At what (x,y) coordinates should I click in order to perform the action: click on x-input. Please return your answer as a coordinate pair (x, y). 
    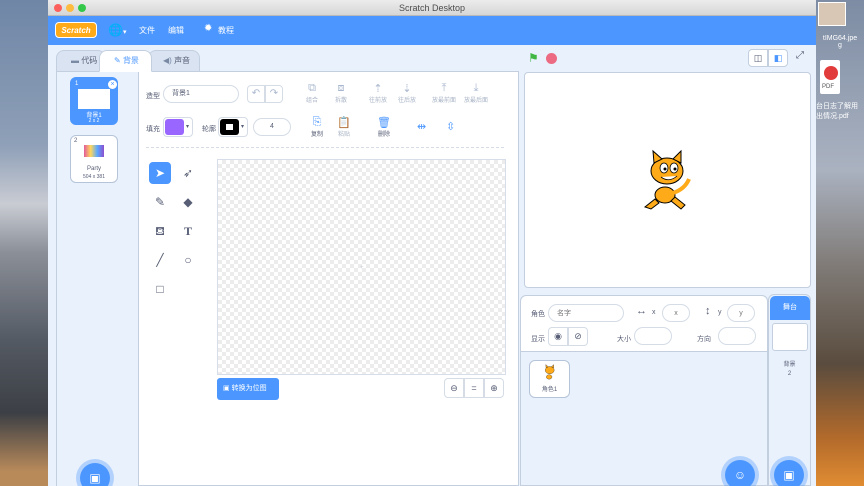
    Looking at the image, I should click on (676, 313).